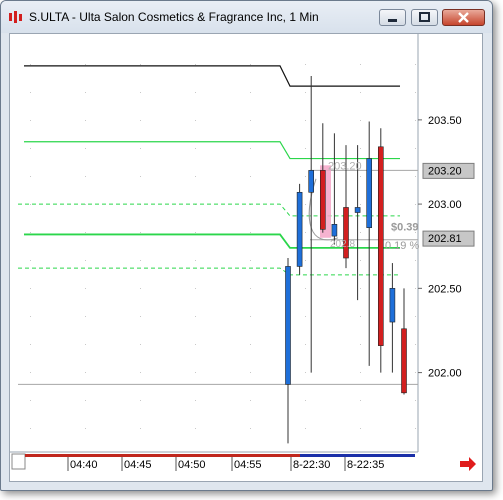 The width and height of the screenshot is (503, 500). What do you see at coordinates (357, 455) in the screenshot?
I see `session-bar-blue` at bounding box center [357, 455].